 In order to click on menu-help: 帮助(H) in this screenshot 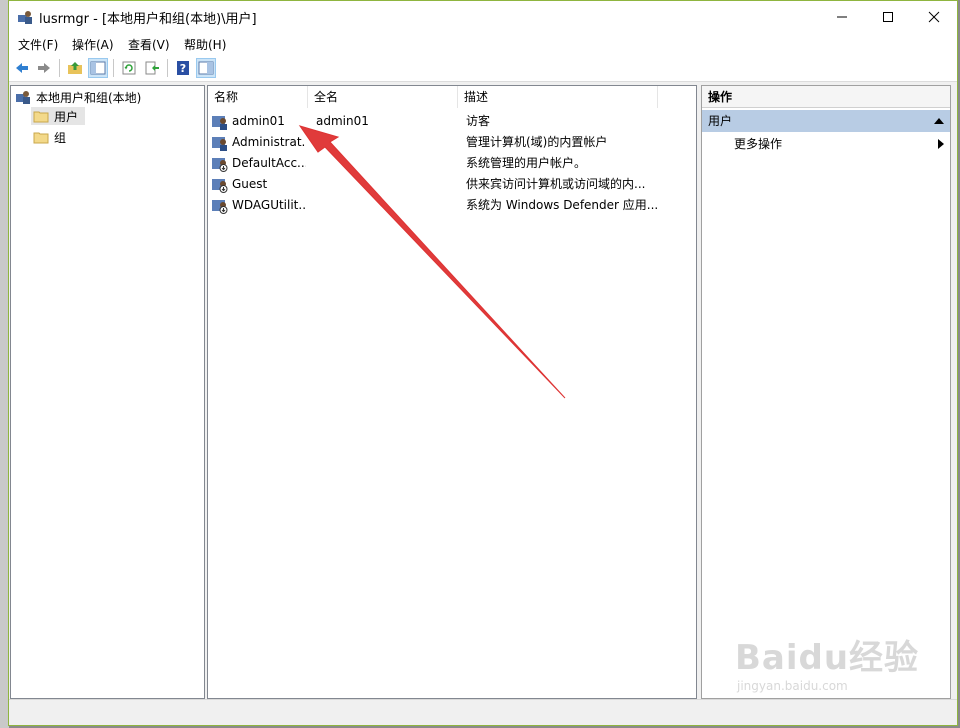, I will do `click(205, 44)`.